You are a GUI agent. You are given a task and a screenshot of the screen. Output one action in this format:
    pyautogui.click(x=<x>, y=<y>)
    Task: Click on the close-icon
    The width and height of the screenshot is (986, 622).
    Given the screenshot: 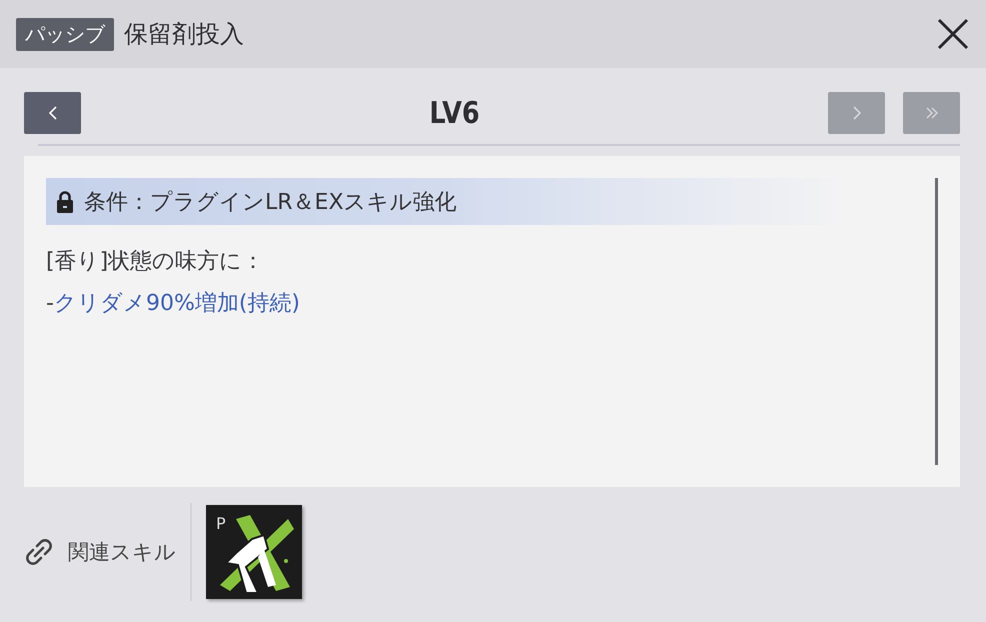 What is the action you would take?
    pyautogui.click(x=953, y=34)
    